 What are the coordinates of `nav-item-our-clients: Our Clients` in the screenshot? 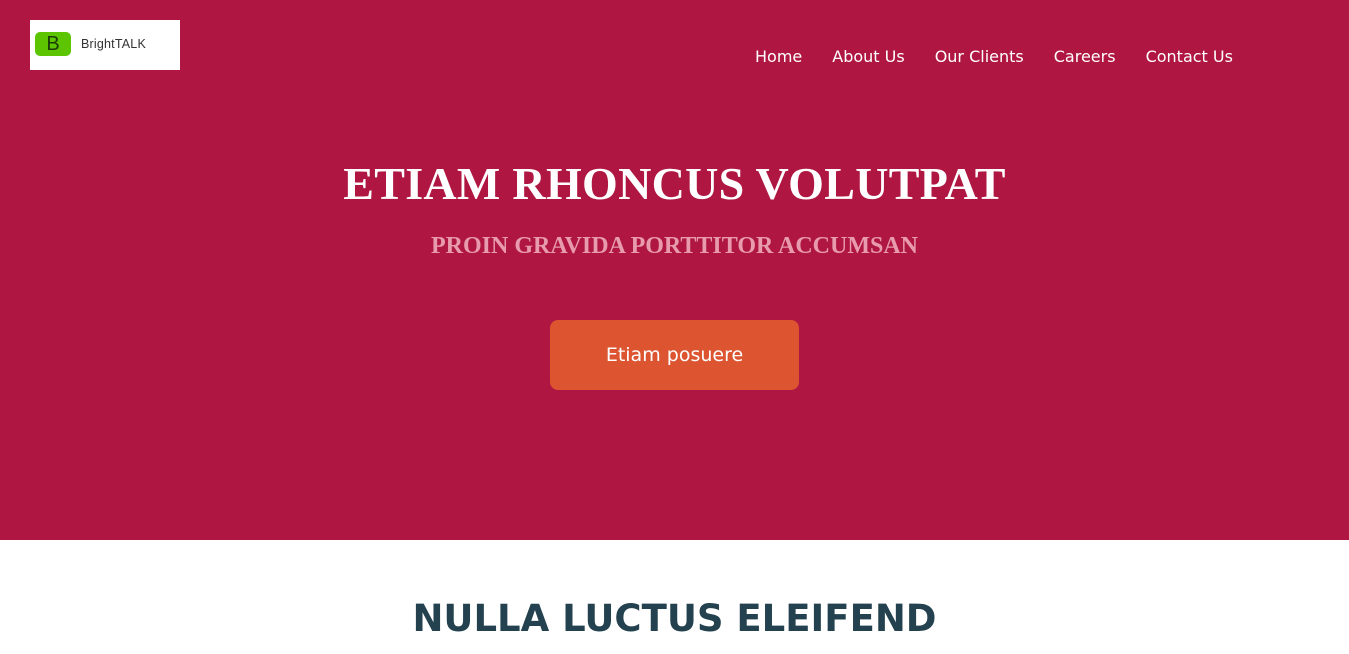 It's located at (979, 57).